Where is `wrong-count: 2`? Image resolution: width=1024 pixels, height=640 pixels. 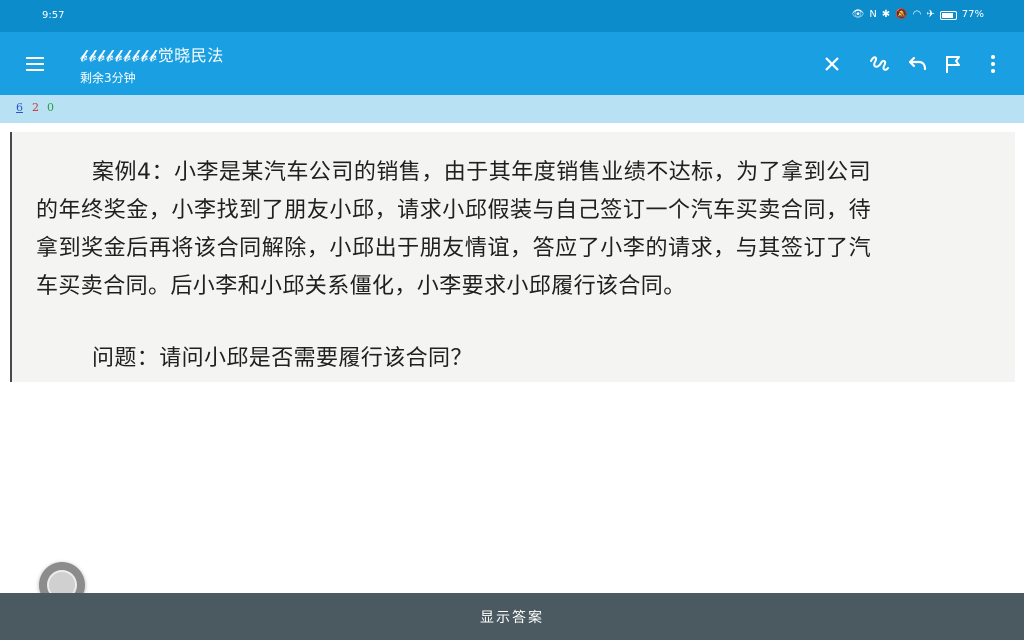
wrong-count: 2 is located at coordinates (35, 107).